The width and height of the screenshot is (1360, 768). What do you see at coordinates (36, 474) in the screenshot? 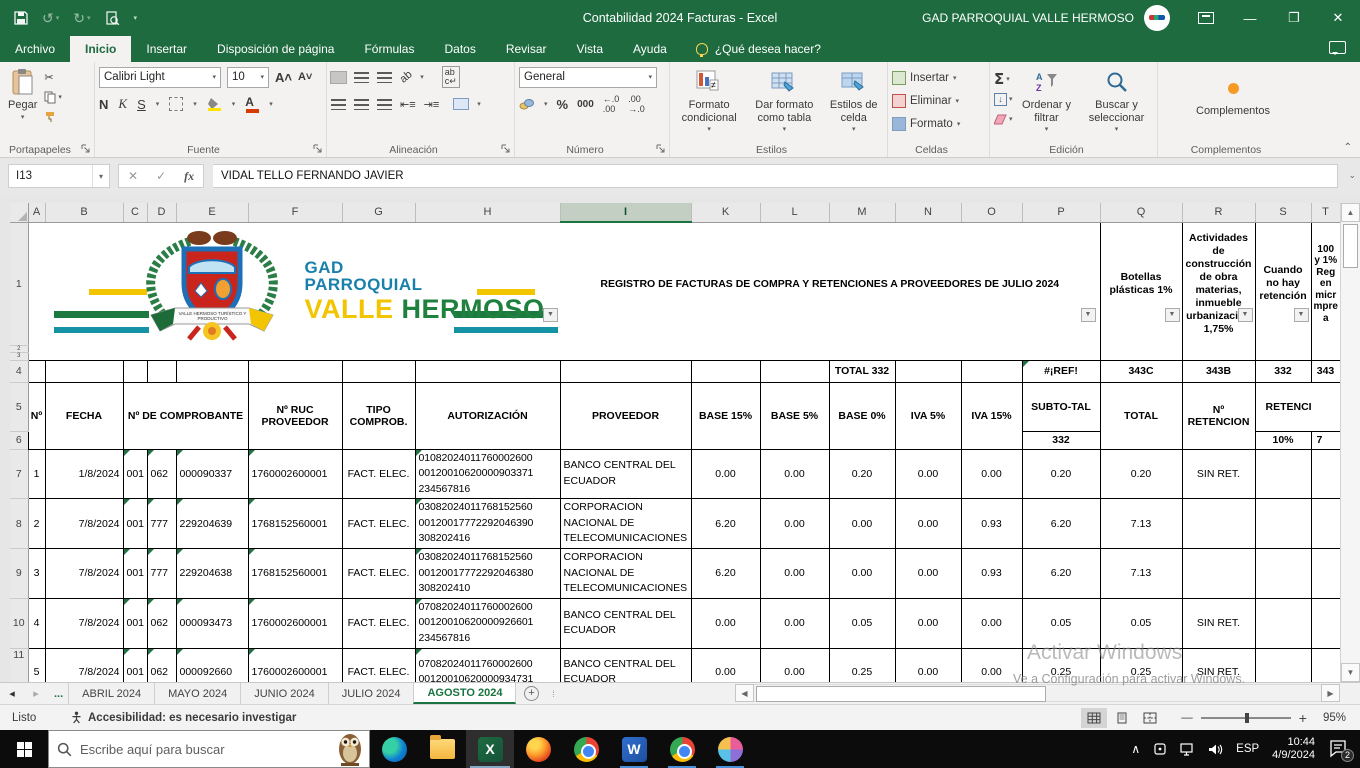
I see `cell: 1` at bounding box center [36, 474].